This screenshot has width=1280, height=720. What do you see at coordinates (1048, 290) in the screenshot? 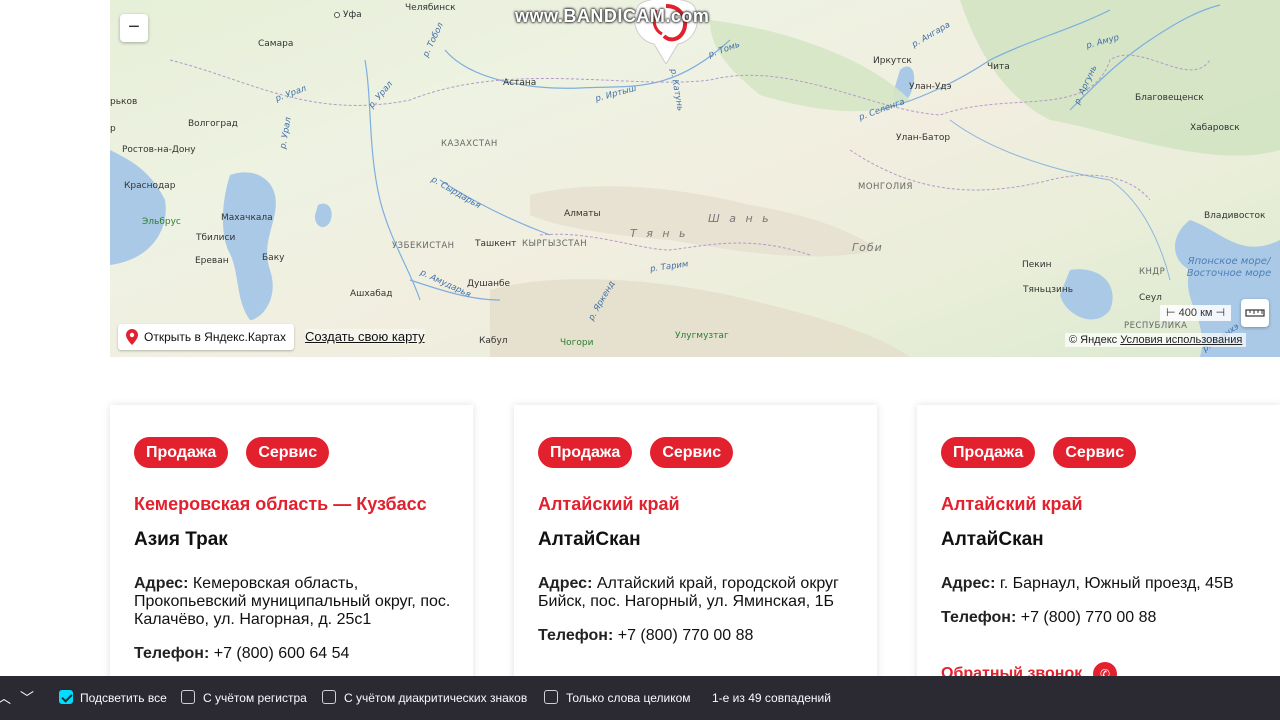
I see `map-label-tianjin: Тяньцзинь` at bounding box center [1048, 290].